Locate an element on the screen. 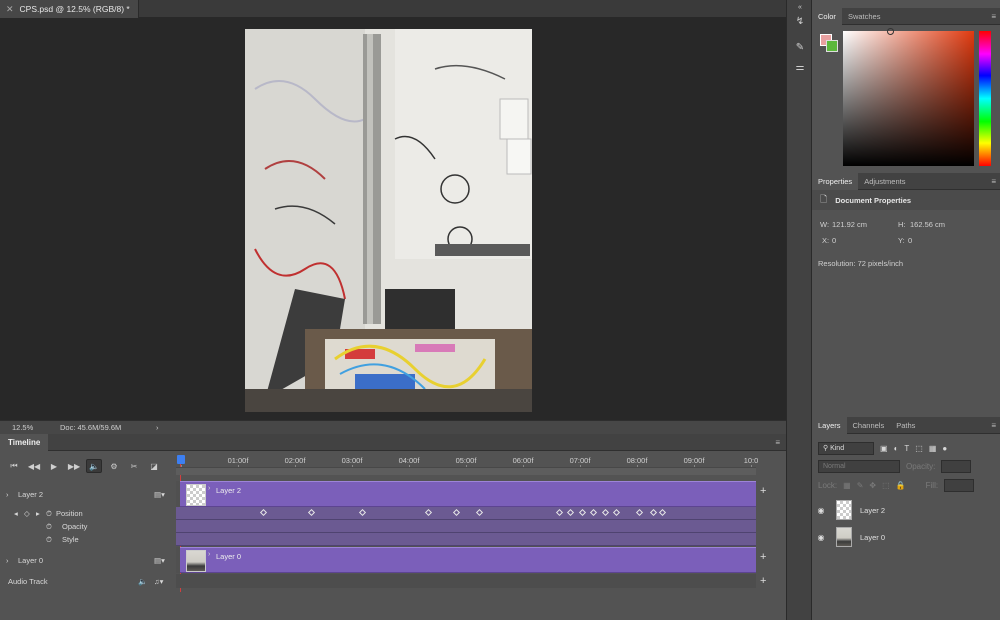  color-picker-cursor is located at coordinates (890, 31).